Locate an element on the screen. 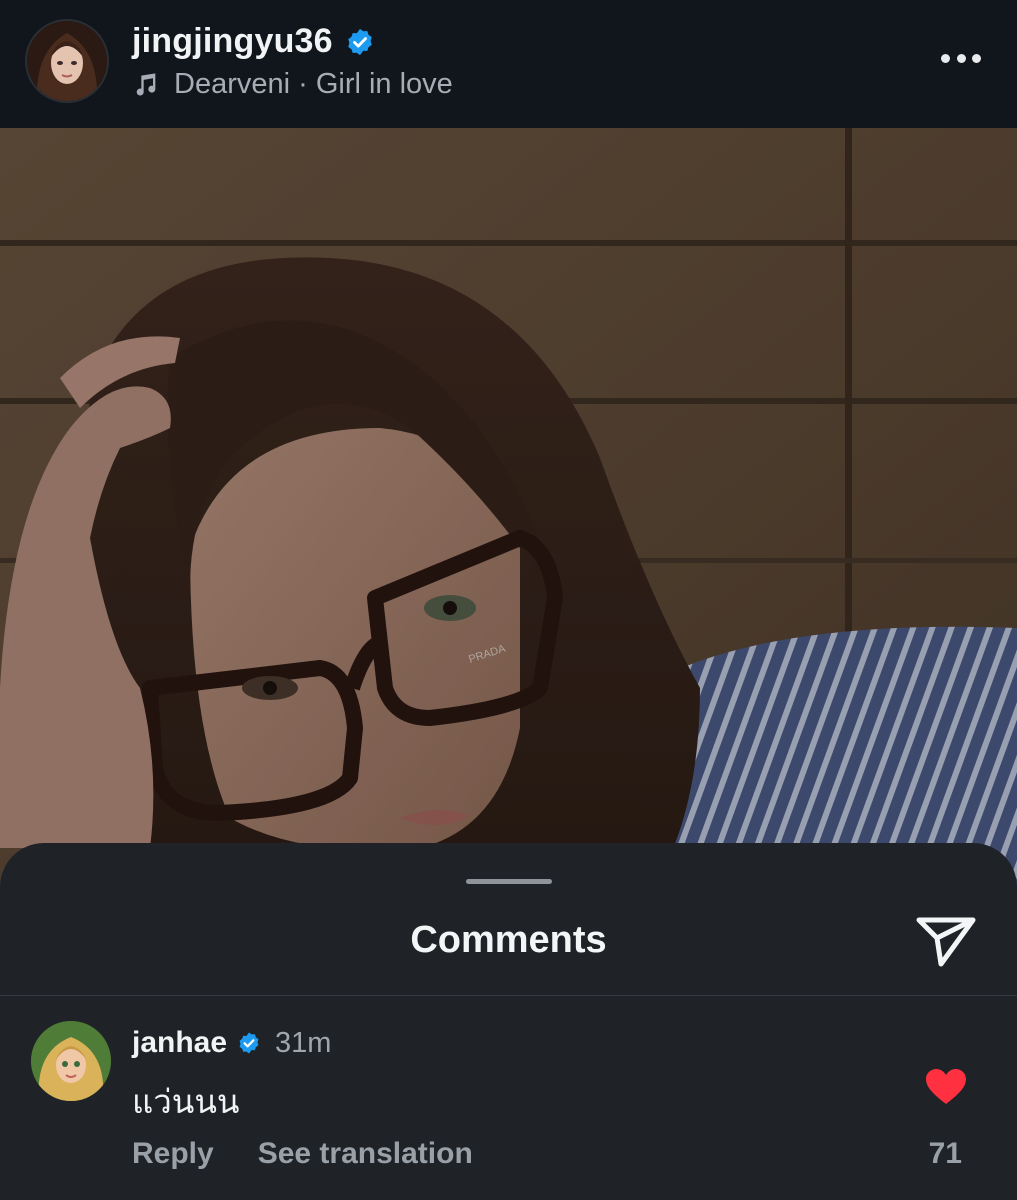 This screenshot has height=1200, width=1017. see-translation-button: See translation is located at coordinates (365, 1154).